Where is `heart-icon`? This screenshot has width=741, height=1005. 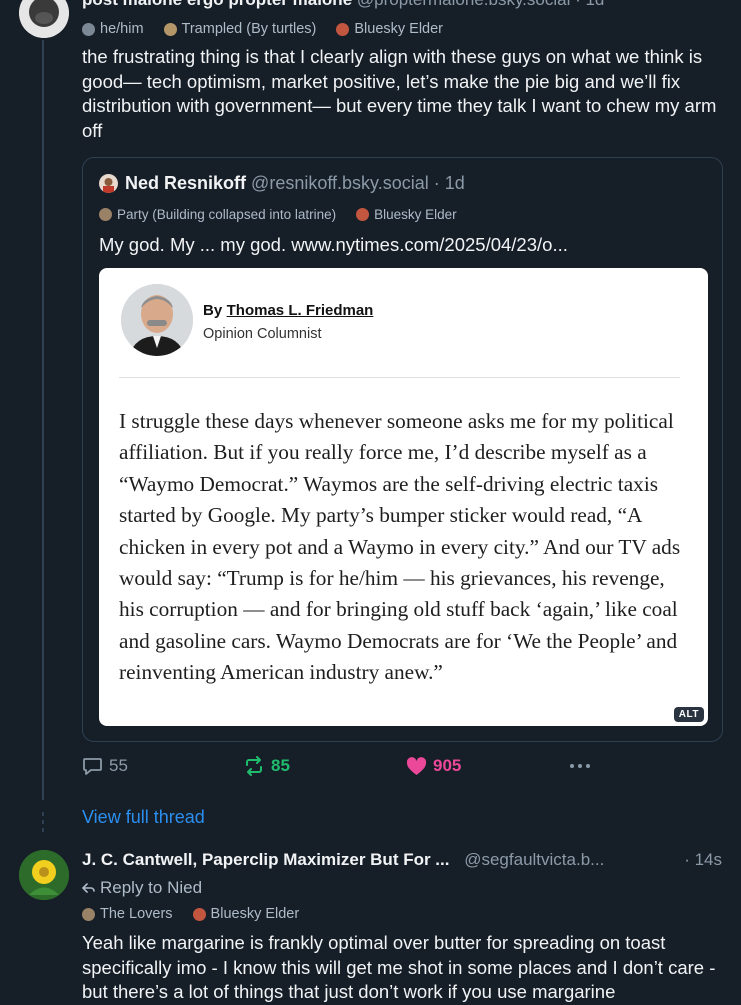 heart-icon is located at coordinates (416, 765).